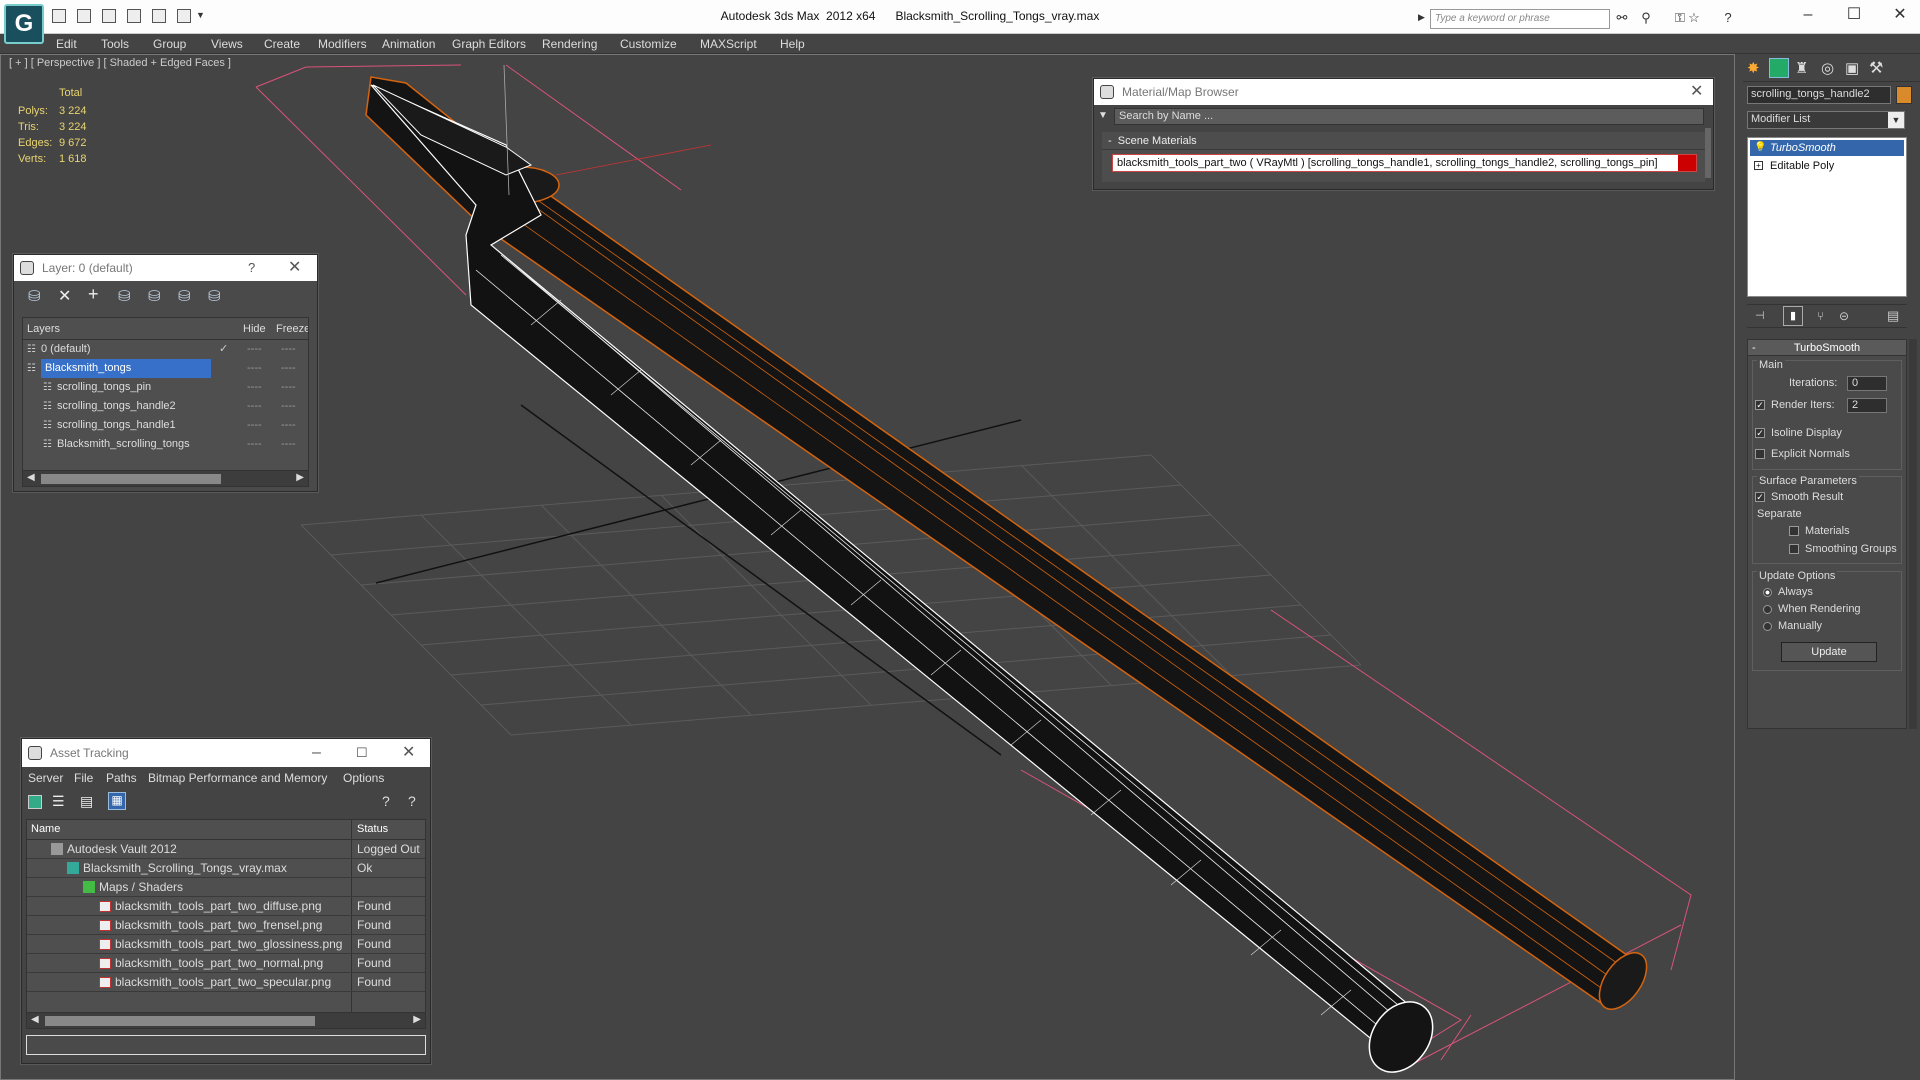 This screenshot has height=1080, width=1920. I want to click on tree-view-icon: ▤, so click(86, 801).